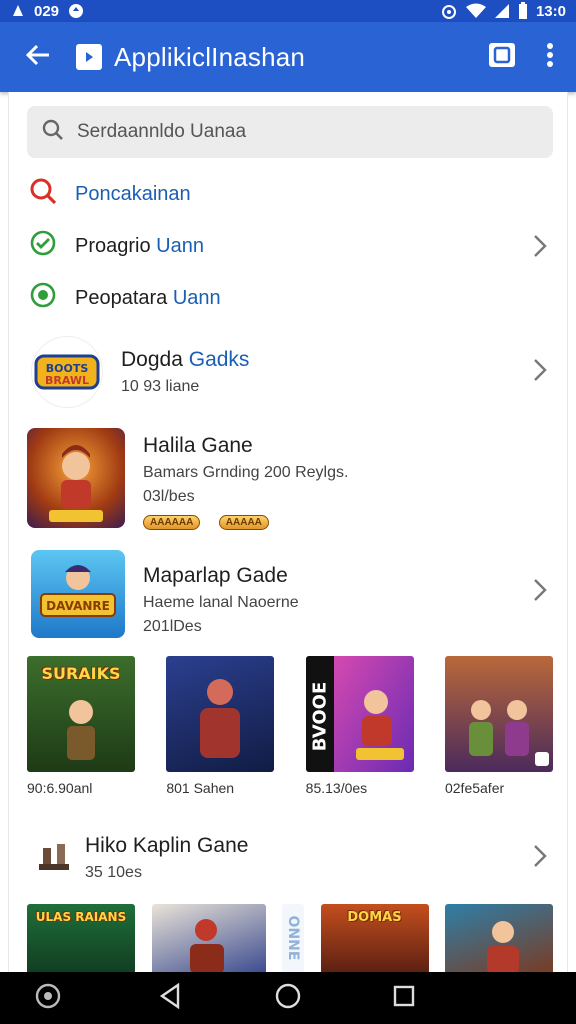 Image resolution: width=576 pixels, height=1024 pixels. I want to click on game-title: Dogda Gadks, so click(185, 360).